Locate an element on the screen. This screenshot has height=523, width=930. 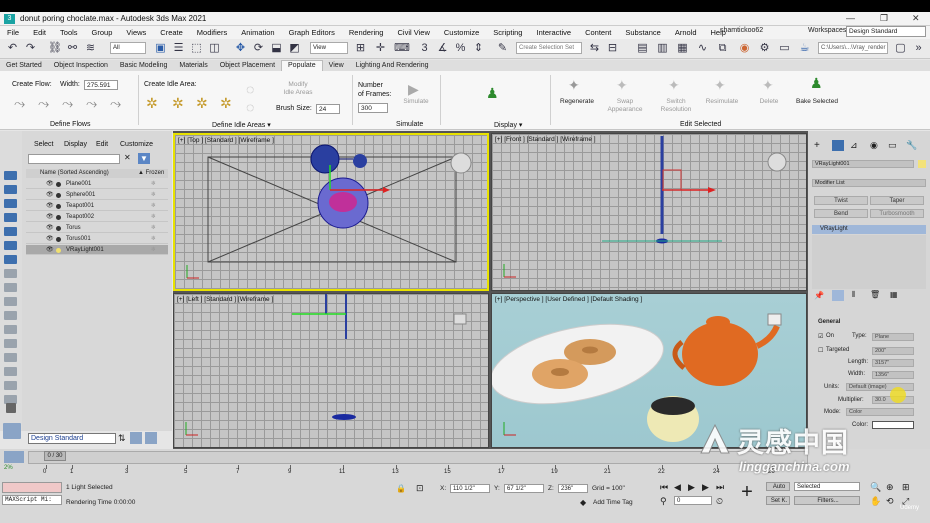
scene-filter-icon: ▼ is located at coordinates (144, 158).